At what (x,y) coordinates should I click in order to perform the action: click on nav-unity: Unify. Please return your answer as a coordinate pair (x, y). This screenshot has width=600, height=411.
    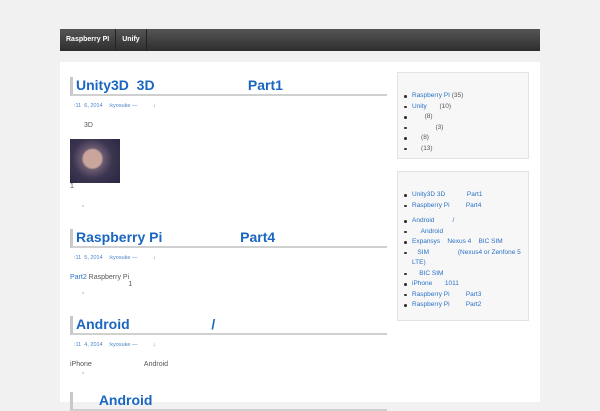
    Looking at the image, I should click on (131, 40).